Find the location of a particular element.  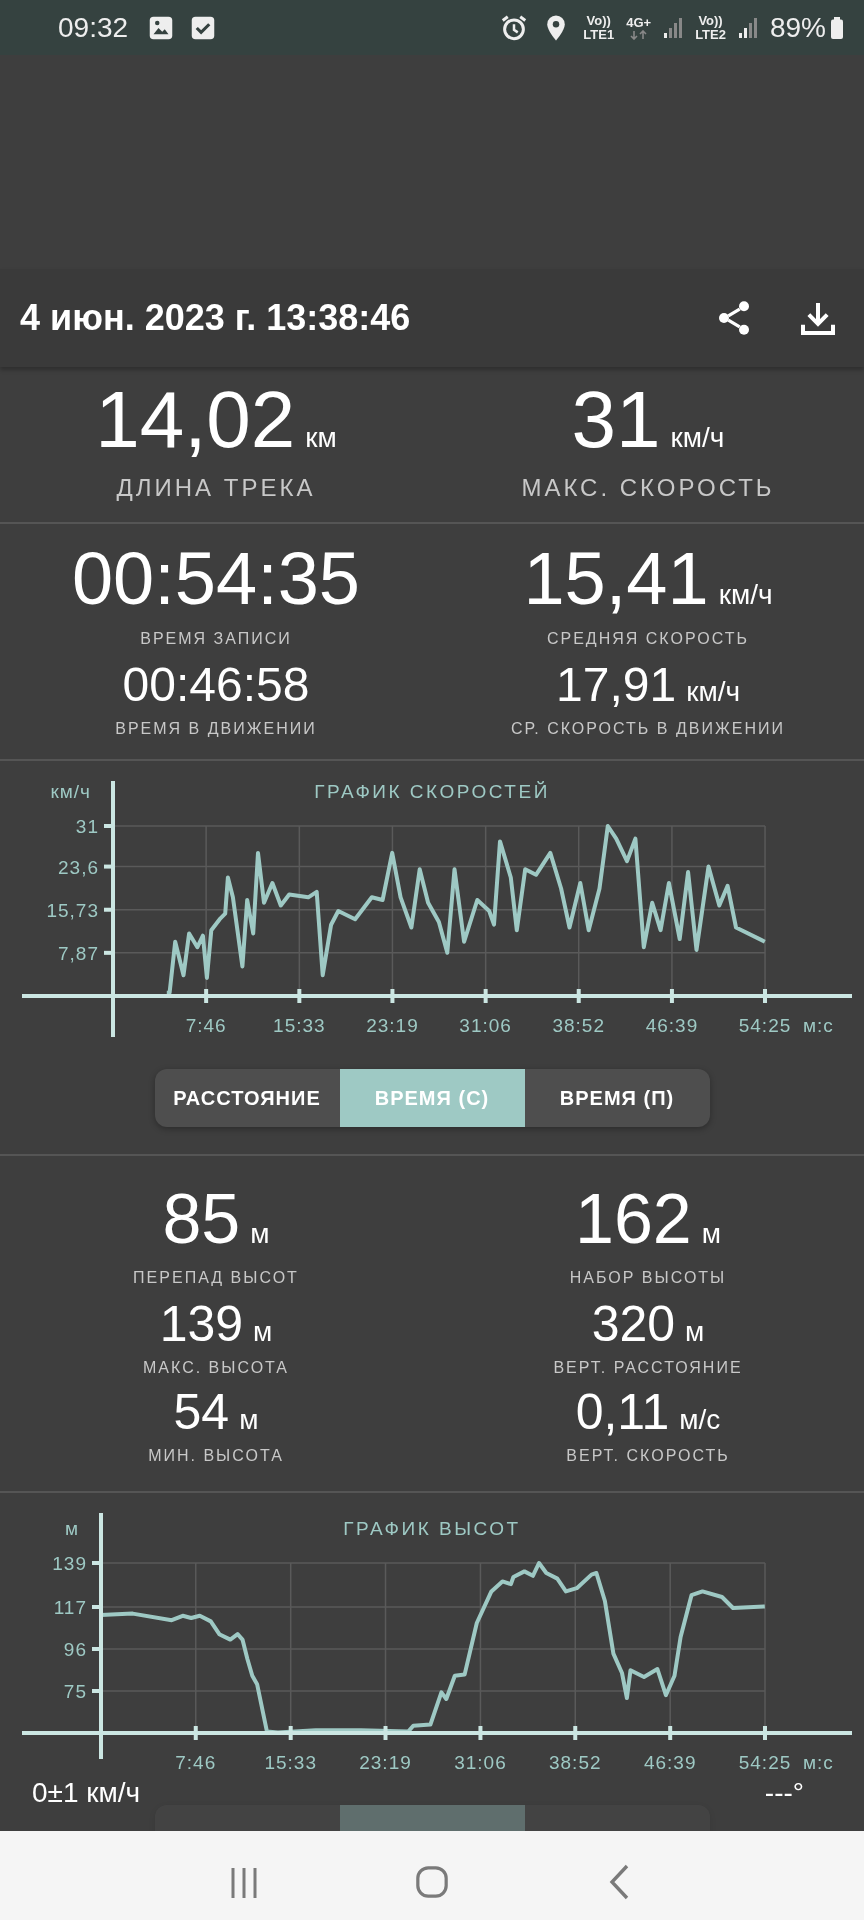

stat-value: 31 is located at coordinates (616, 420).